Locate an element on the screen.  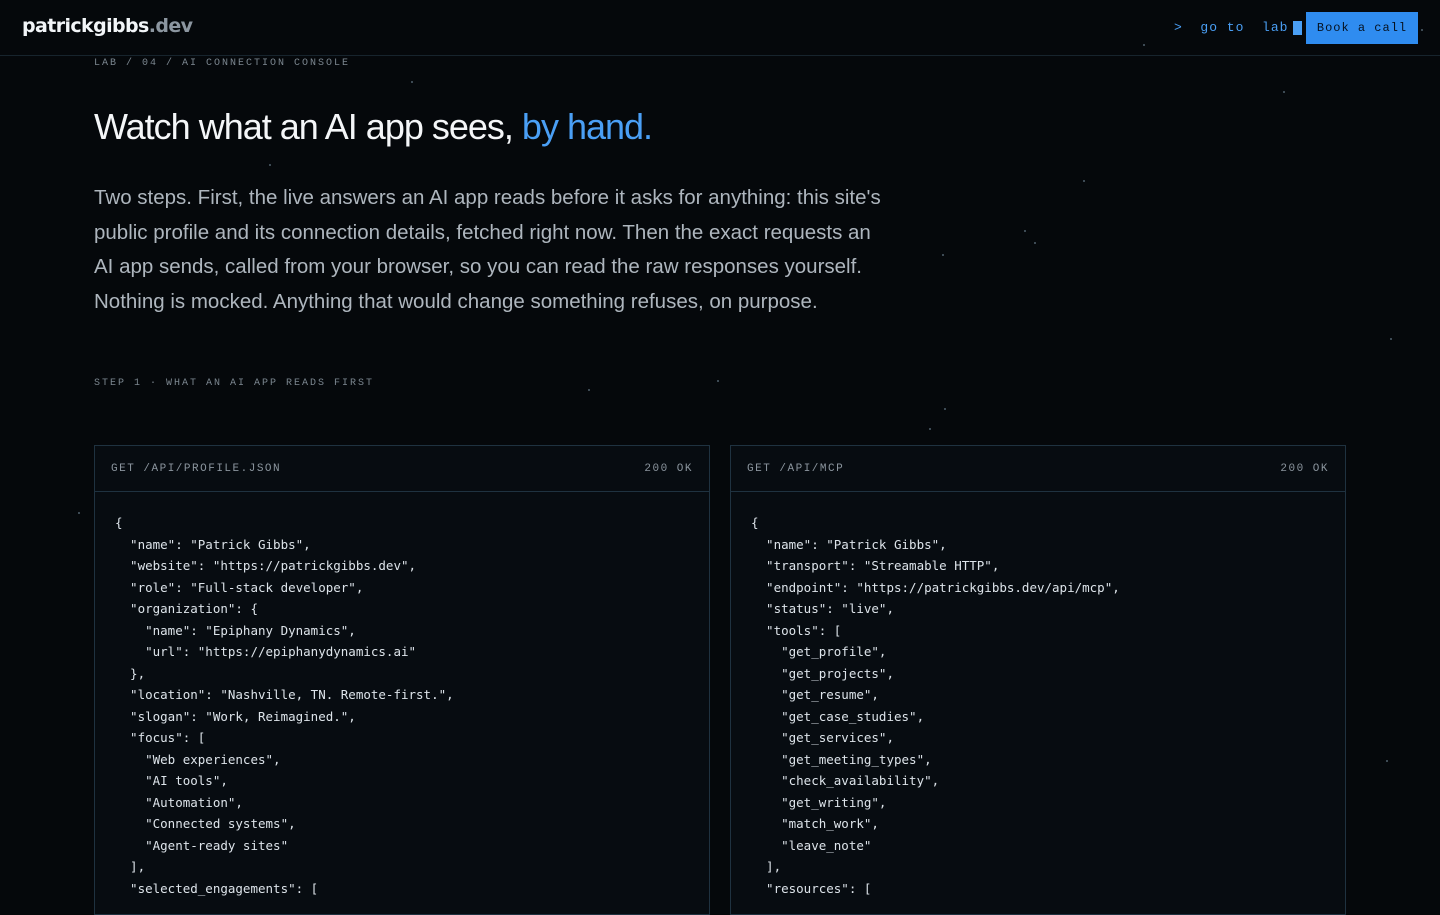
breadcrumb: LAB / 04 / AI CONNECTION CONSOLE is located at coordinates (222, 63).